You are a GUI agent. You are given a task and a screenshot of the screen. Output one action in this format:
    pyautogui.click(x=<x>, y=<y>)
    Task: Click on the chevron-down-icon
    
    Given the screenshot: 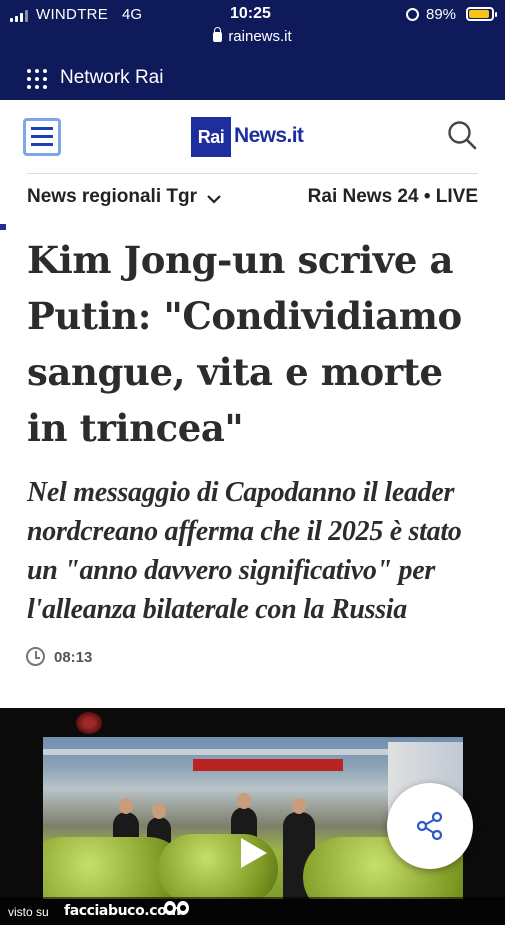 What is the action you would take?
    pyautogui.click(x=214, y=199)
    